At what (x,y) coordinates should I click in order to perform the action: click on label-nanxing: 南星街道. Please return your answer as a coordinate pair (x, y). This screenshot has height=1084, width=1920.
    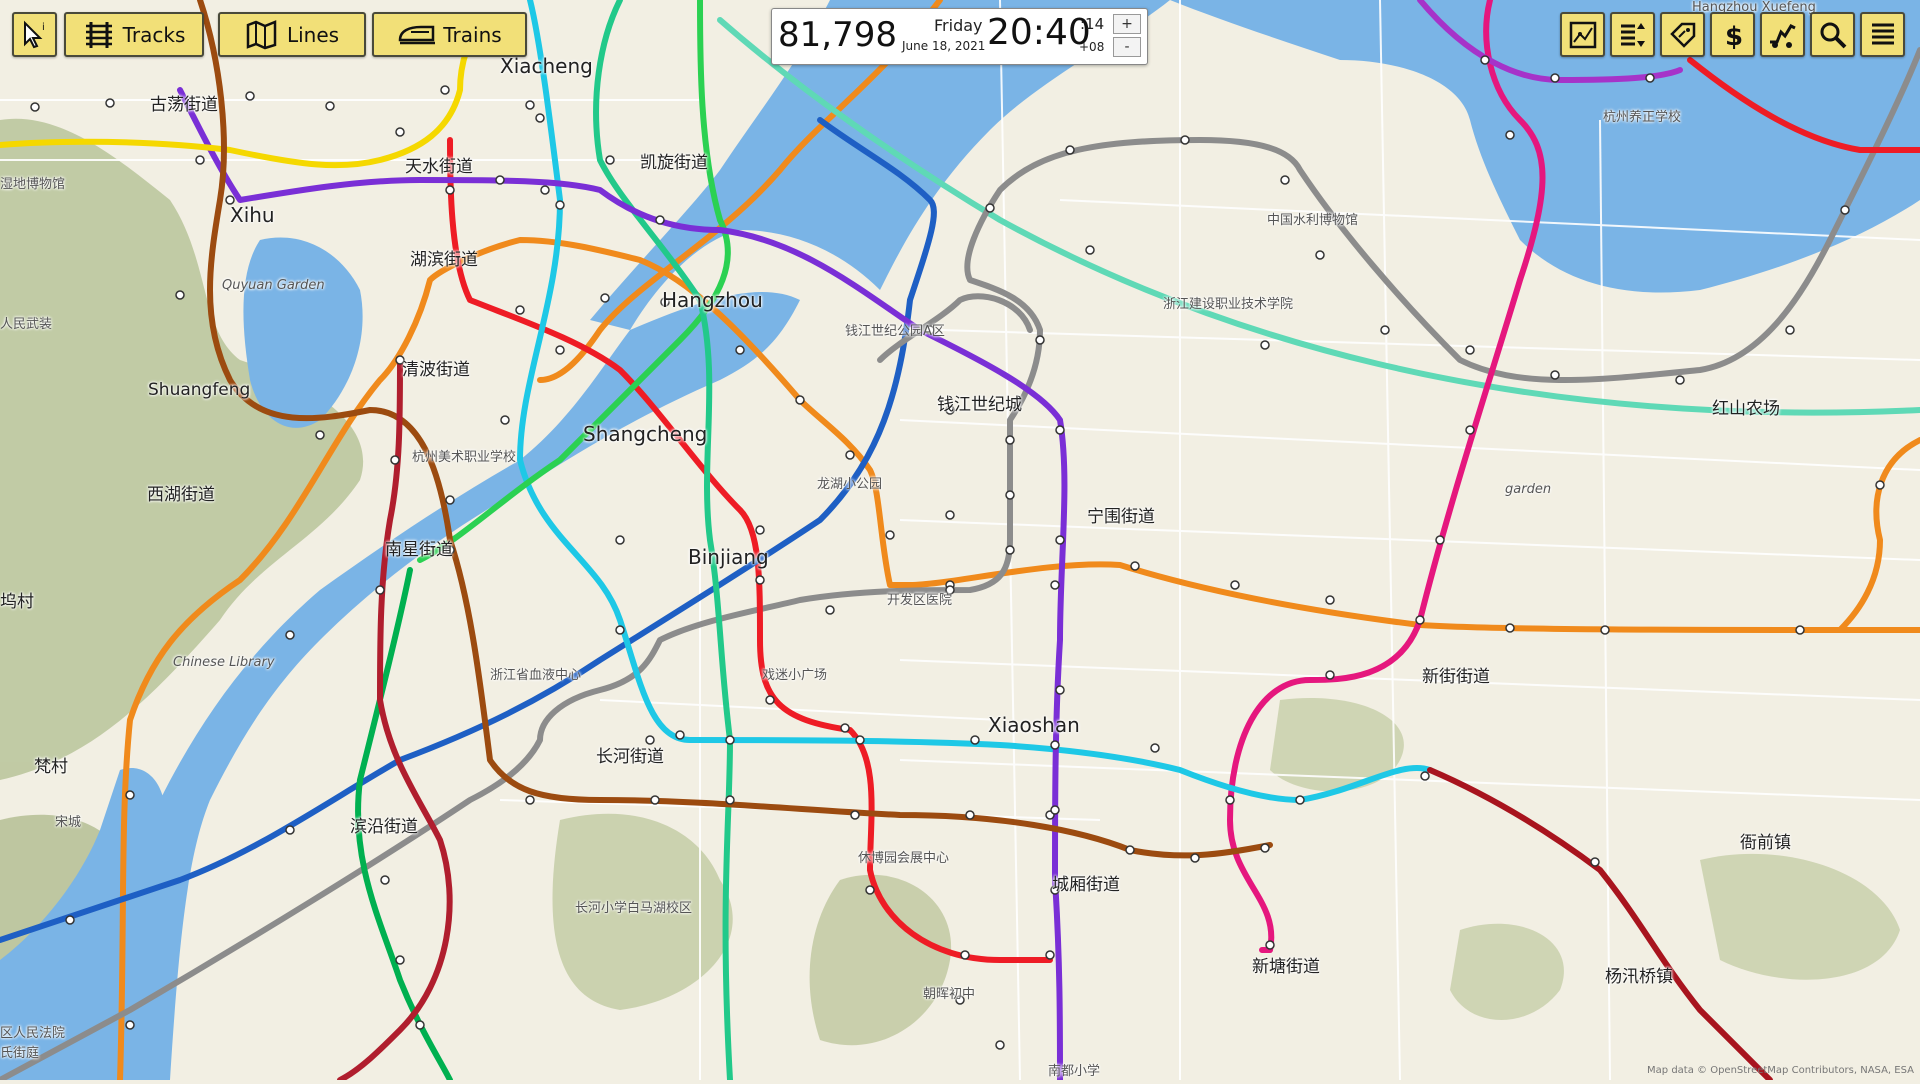
    Looking at the image, I should click on (419, 550).